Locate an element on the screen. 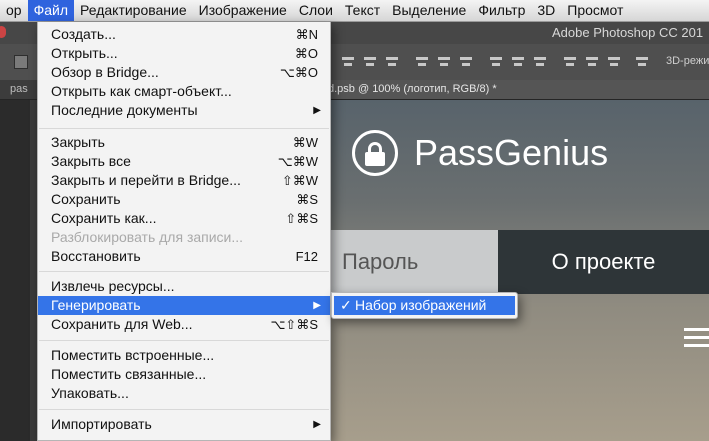 This screenshot has height=441, width=709. align-middle-icon is located at coordinates (370, 62).